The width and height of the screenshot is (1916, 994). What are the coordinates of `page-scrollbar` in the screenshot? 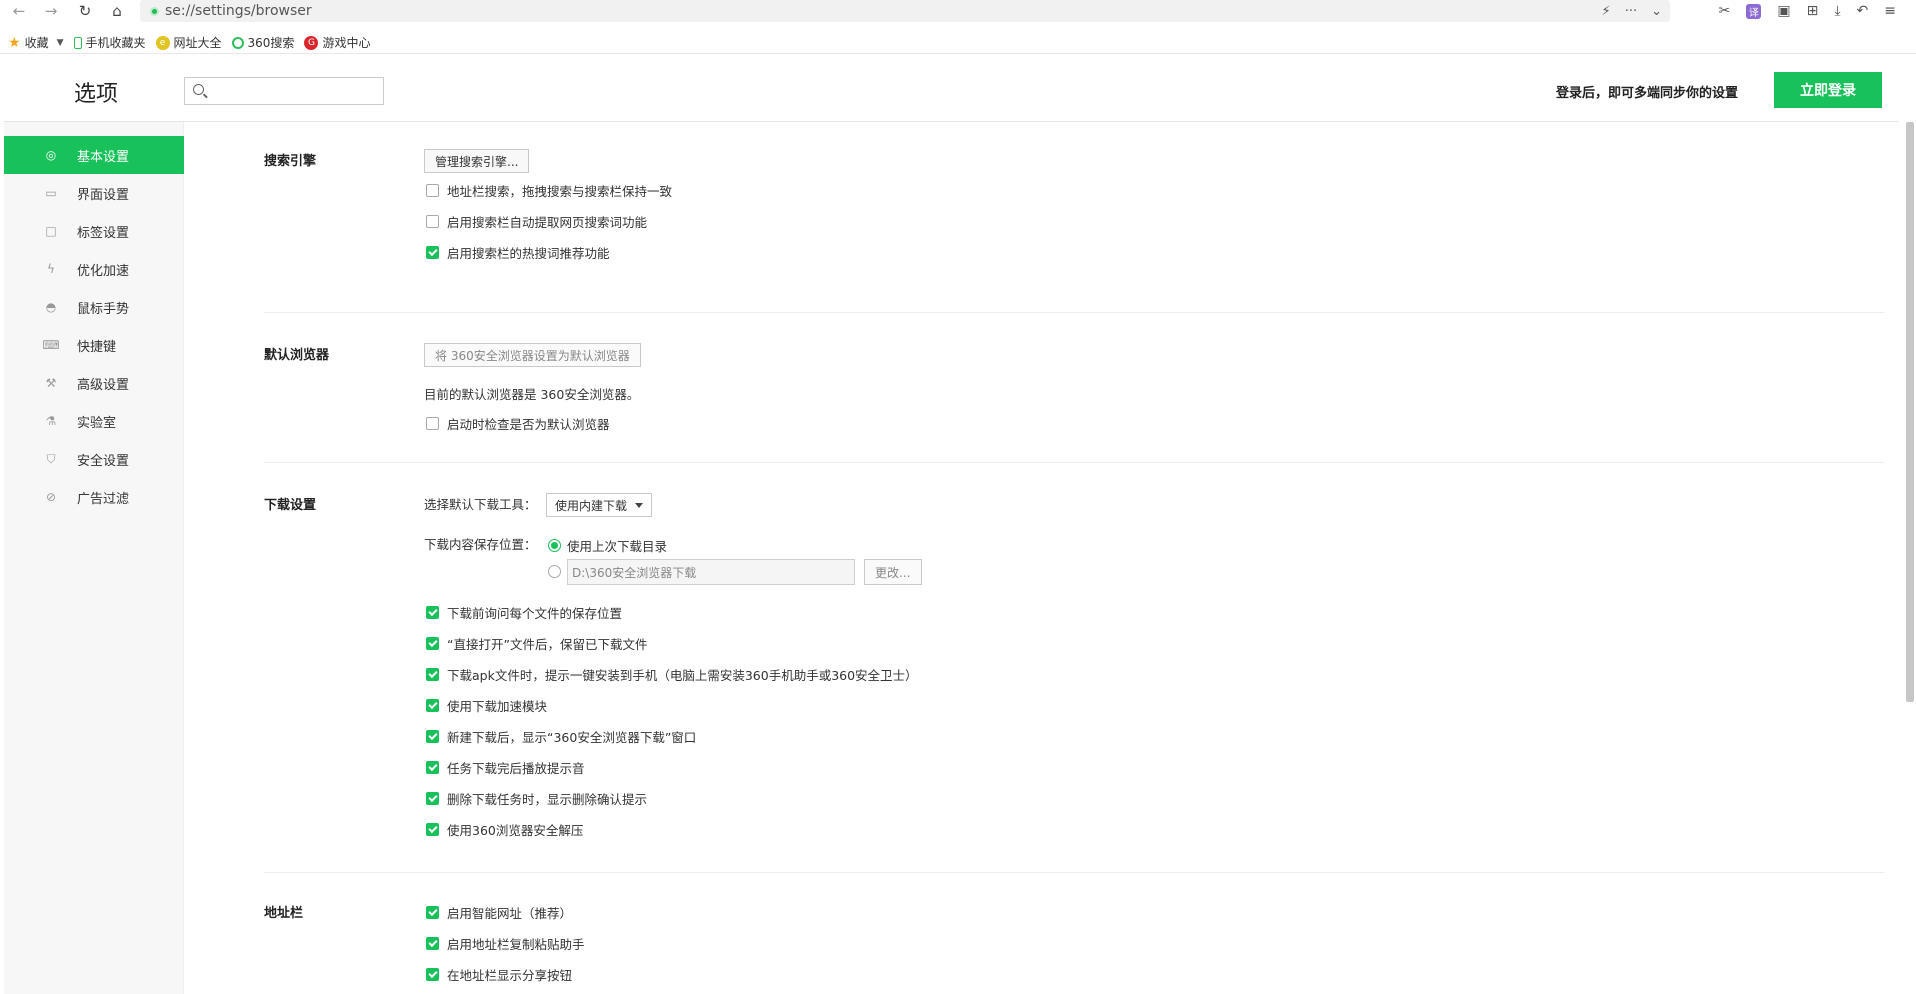 It's located at (1910, 412).